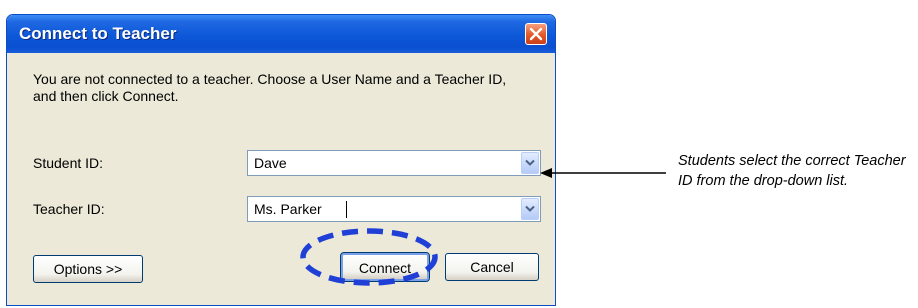  I want to click on dialog-title: Connect to Teacher, so click(98, 33).